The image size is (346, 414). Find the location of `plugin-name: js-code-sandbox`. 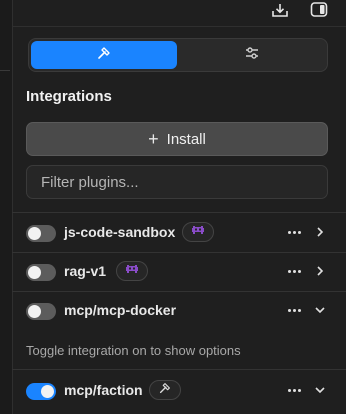

plugin-name: js-code-sandbox is located at coordinates (120, 232).